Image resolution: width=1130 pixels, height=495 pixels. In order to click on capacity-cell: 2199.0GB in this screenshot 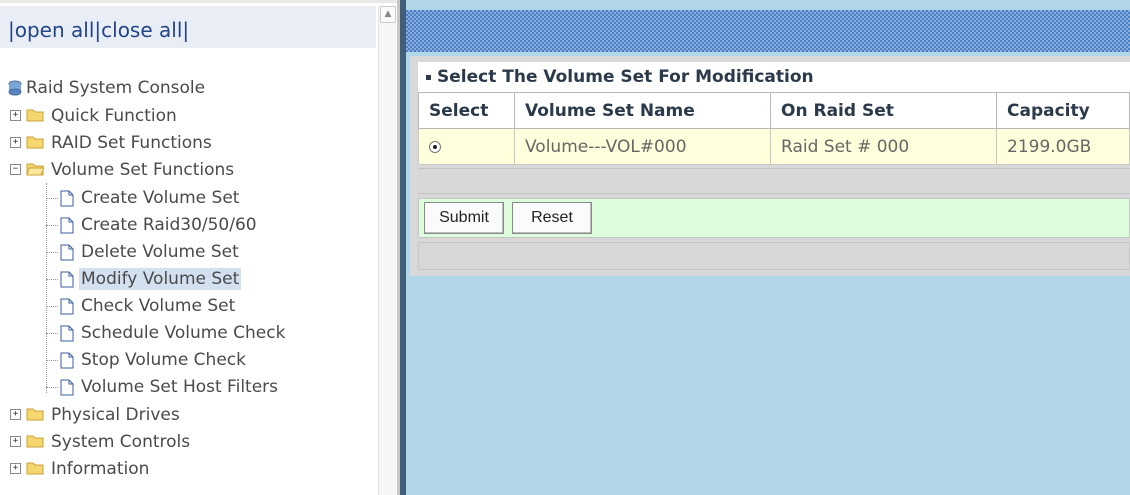, I will do `click(1063, 146)`.